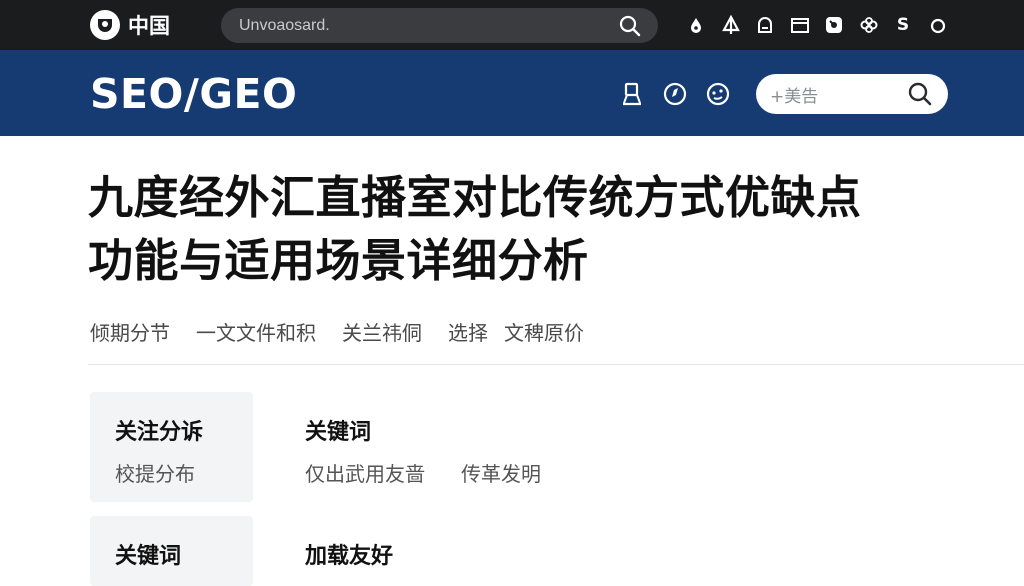 This screenshot has width=1024, height=586. I want to click on chat-icon, so click(765, 25).